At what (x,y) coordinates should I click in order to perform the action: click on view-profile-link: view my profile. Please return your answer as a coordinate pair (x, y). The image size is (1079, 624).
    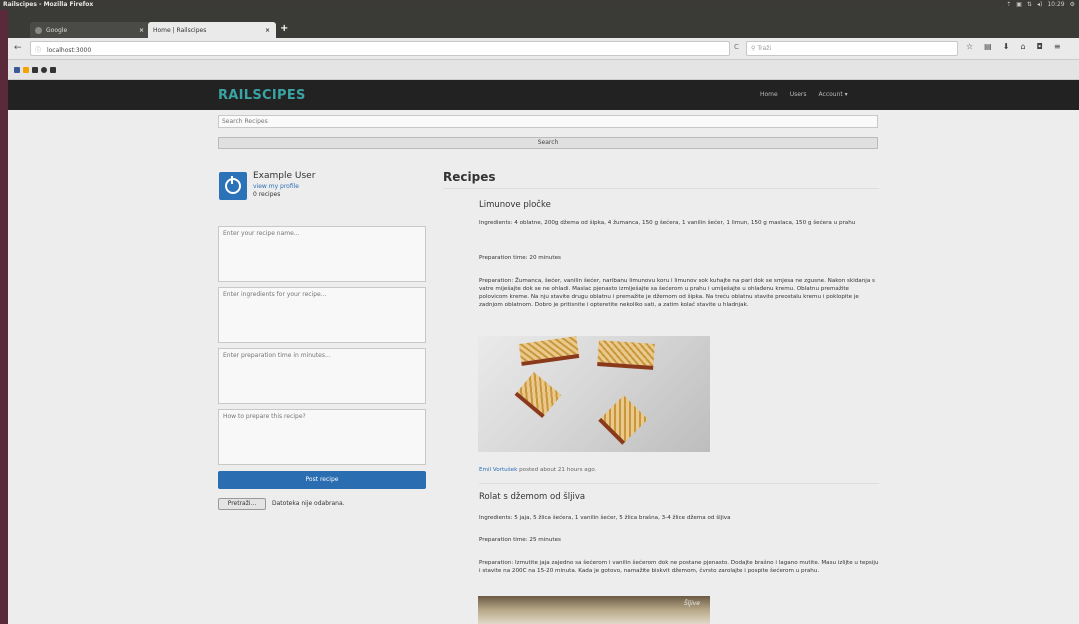
    Looking at the image, I should click on (276, 186).